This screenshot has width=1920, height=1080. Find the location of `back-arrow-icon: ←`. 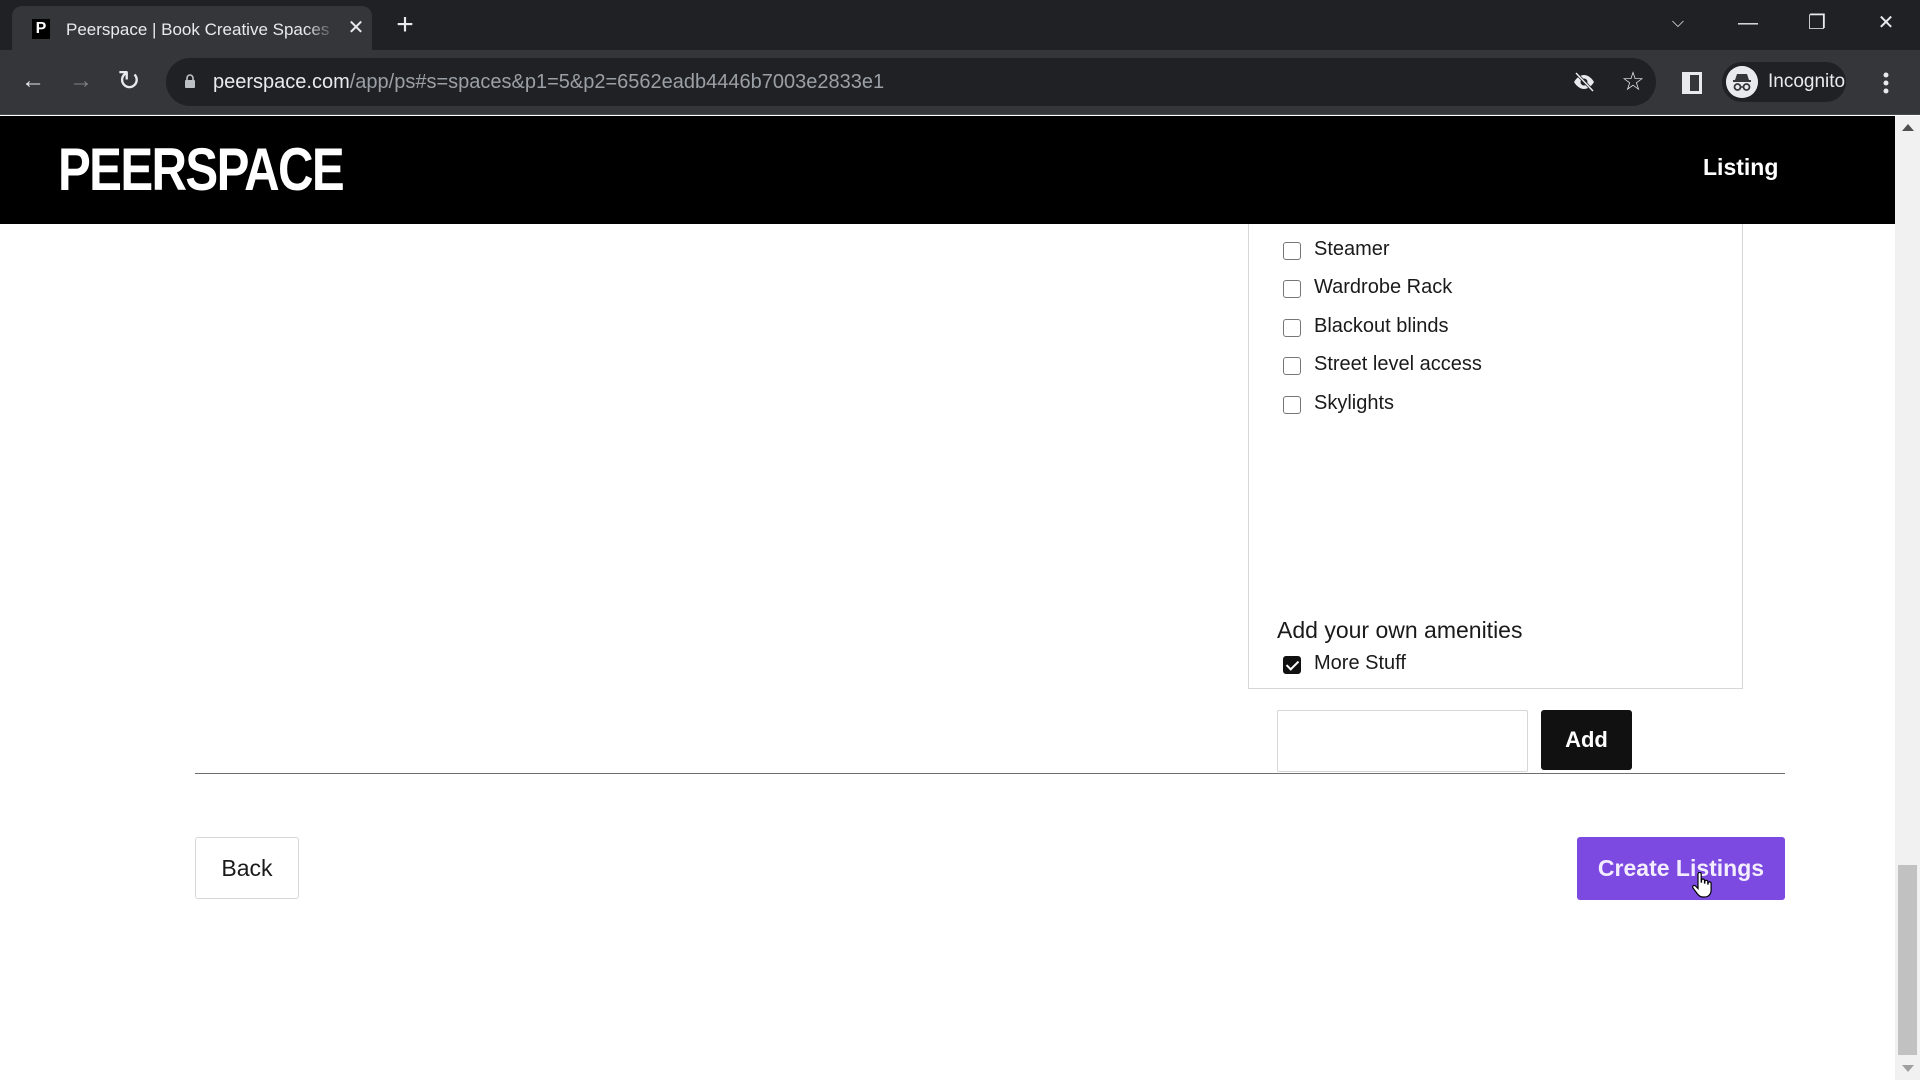

back-arrow-icon: ← is located at coordinates (33, 81).